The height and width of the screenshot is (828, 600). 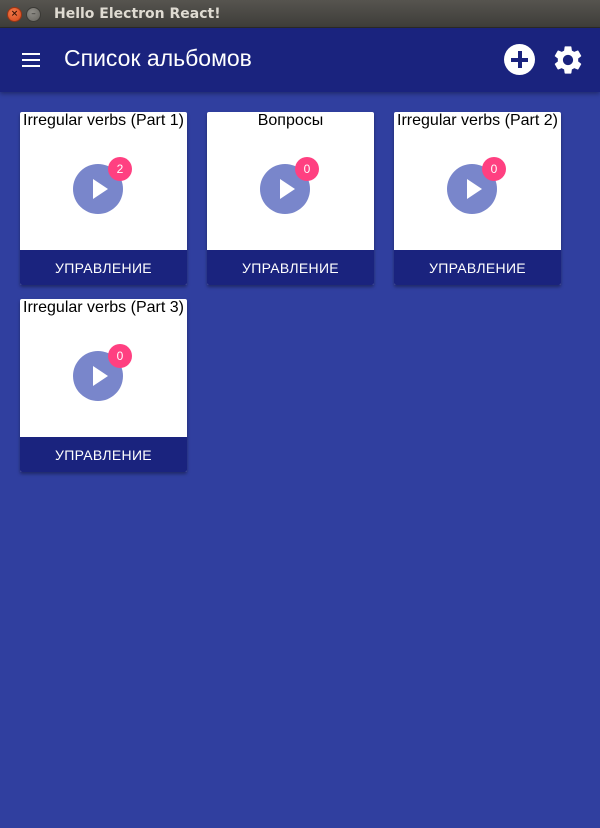 I want to click on minimize-icon: –, so click(x=33, y=14).